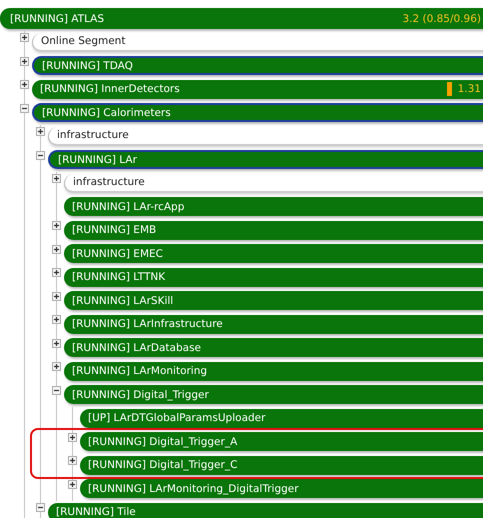 The width and height of the screenshot is (483, 518). I want to click on node-label: [RUNNING] Calorimeters, so click(106, 112).